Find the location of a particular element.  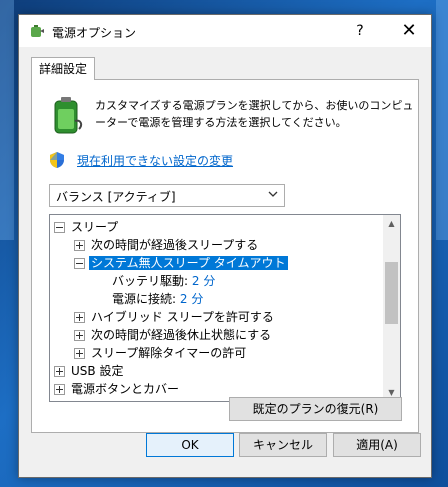

on-battery-label: バッテリ駆動: is located at coordinates (150, 281).